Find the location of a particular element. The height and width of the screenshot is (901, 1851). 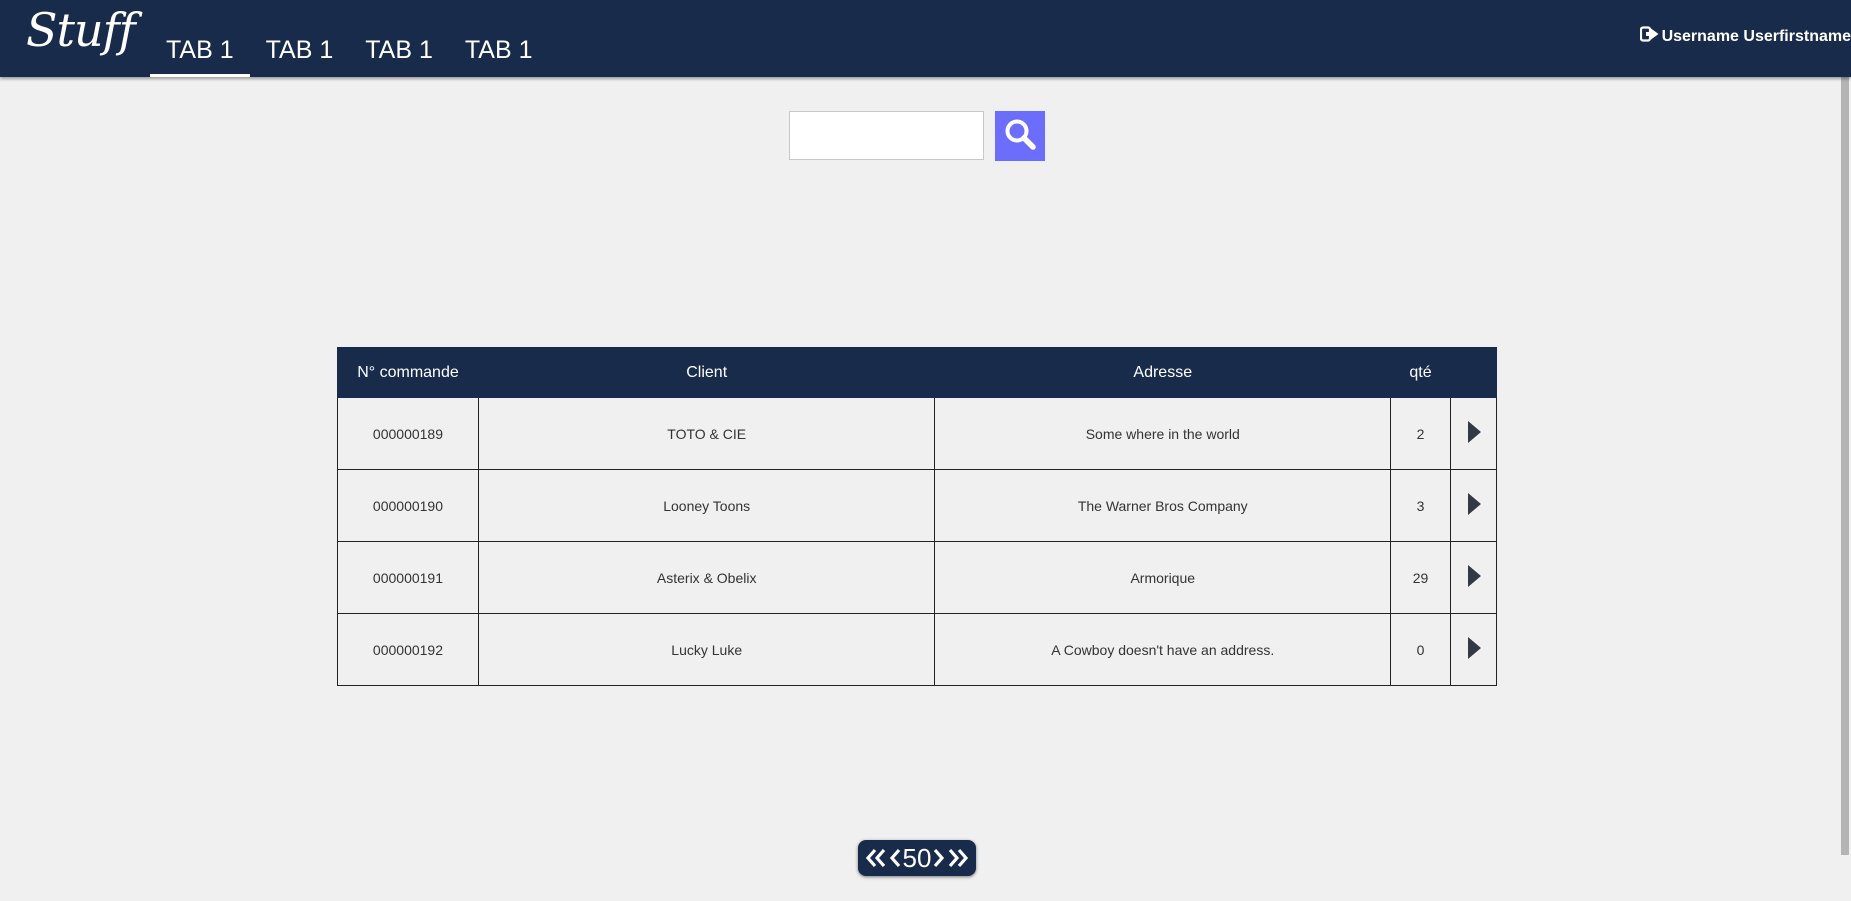

tab-2: TAB 1 is located at coordinates (300, 38).